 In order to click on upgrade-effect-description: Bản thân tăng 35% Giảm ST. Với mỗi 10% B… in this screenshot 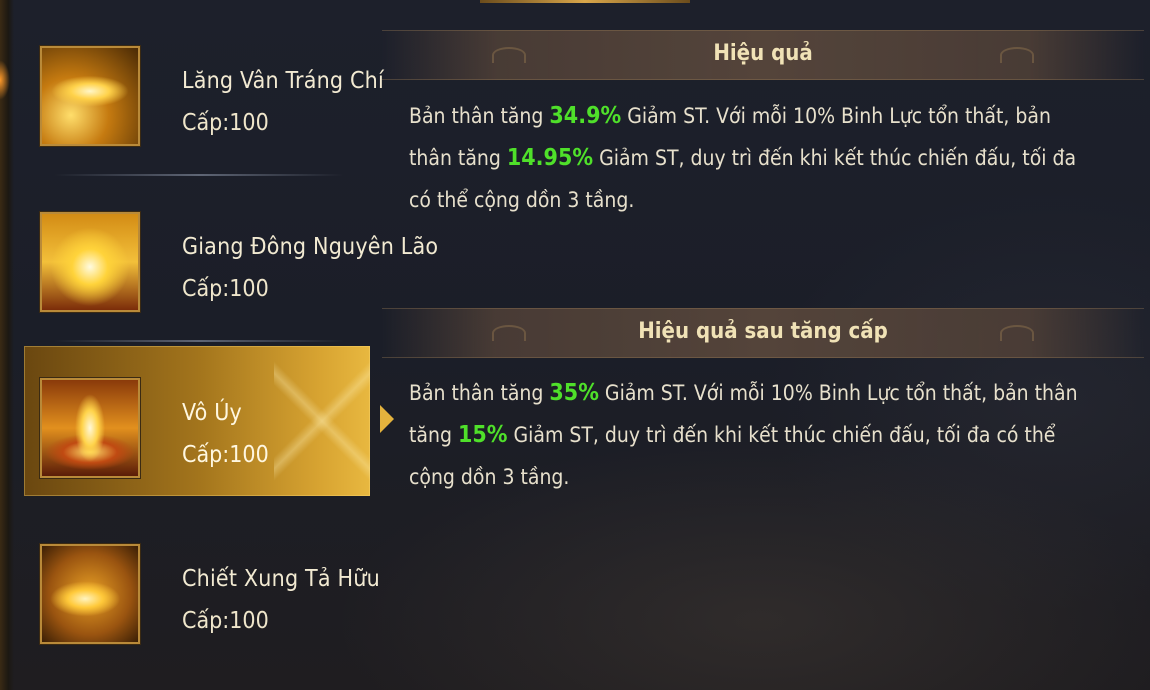, I will do `click(754, 435)`.